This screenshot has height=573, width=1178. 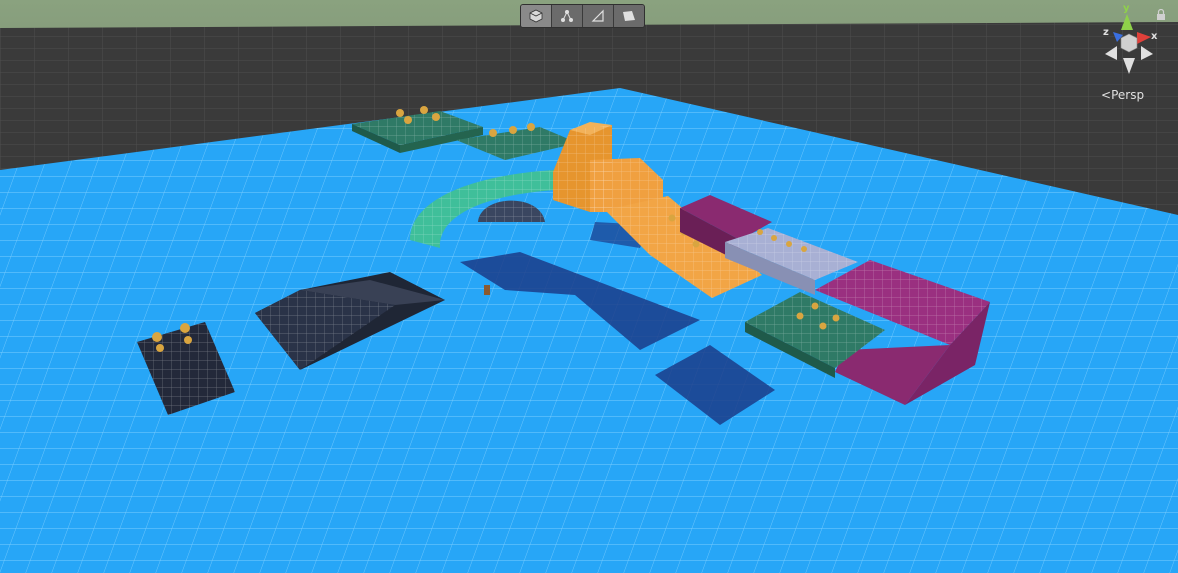 I want to click on quad-icon, so click(x=629, y=16).